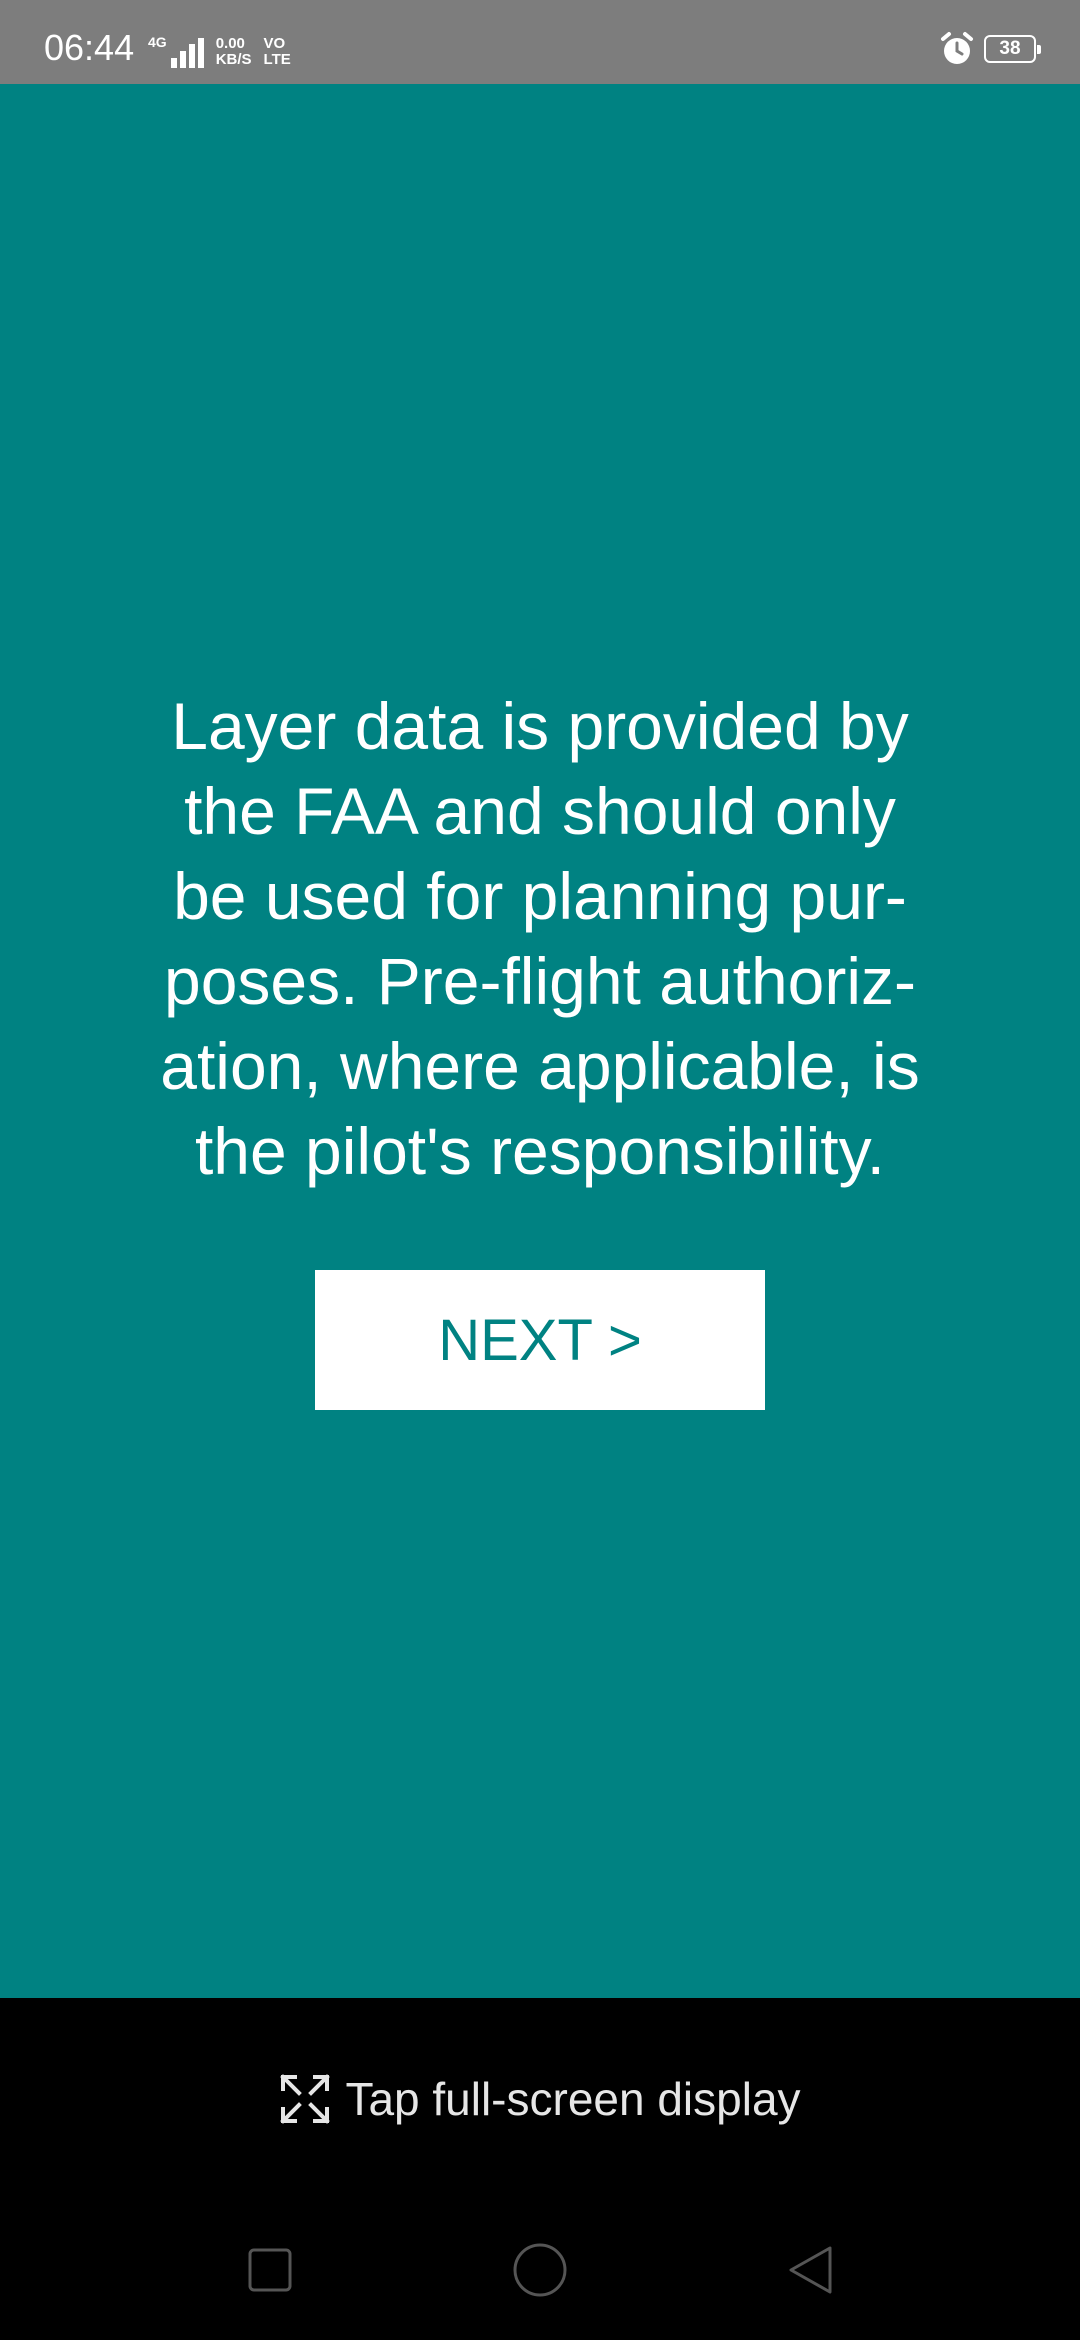 Image resolution: width=1080 pixels, height=2340 pixels. What do you see at coordinates (277, 59) in the screenshot?
I see `volte-bottom: LTE` at bounding box center [277, 59].